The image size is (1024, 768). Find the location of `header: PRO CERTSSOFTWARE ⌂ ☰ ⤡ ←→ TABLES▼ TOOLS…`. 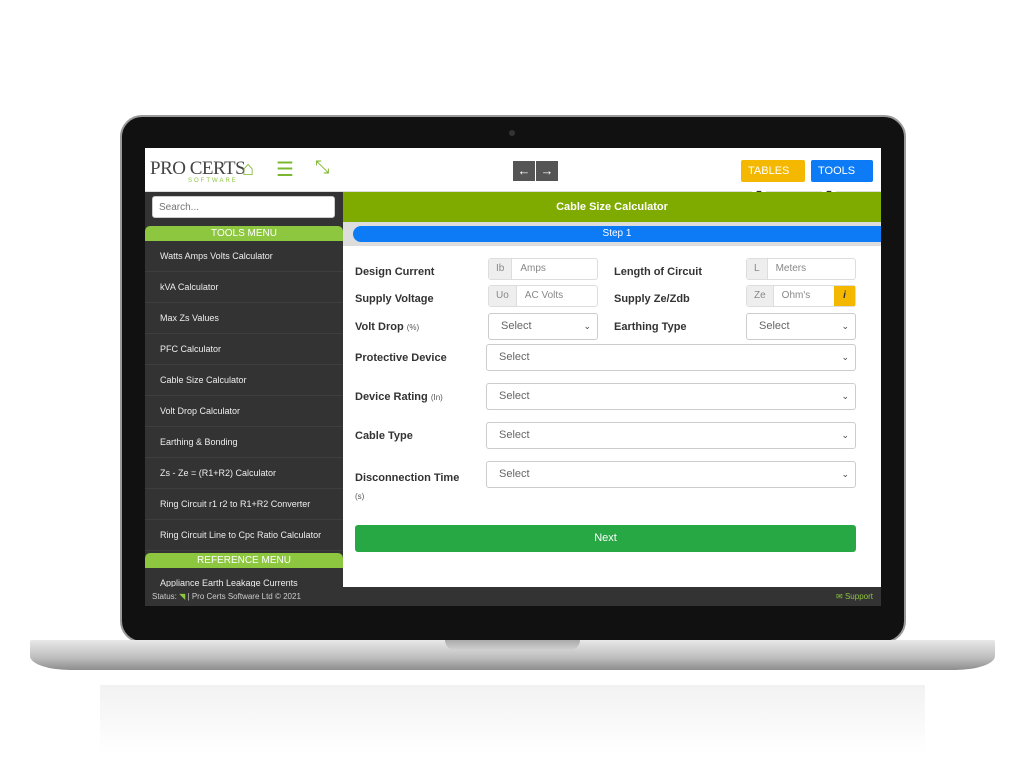

header: PRO CERTSSOFTWARE ⌂ ☰ ⤡ ←→ TABLES▼ TOOLS… is located at coordinates (513, 174).